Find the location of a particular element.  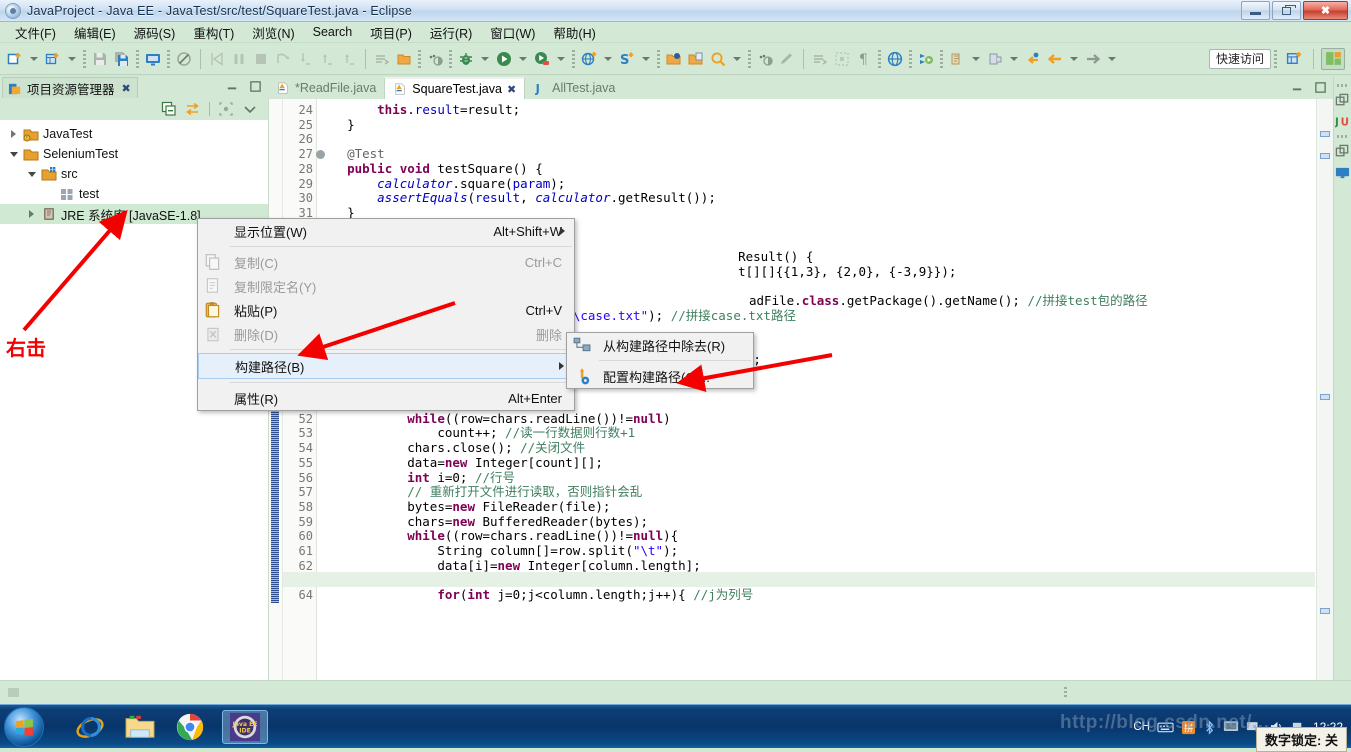

menu-item-7: 运行(R) is located at coordinates (451, 32).